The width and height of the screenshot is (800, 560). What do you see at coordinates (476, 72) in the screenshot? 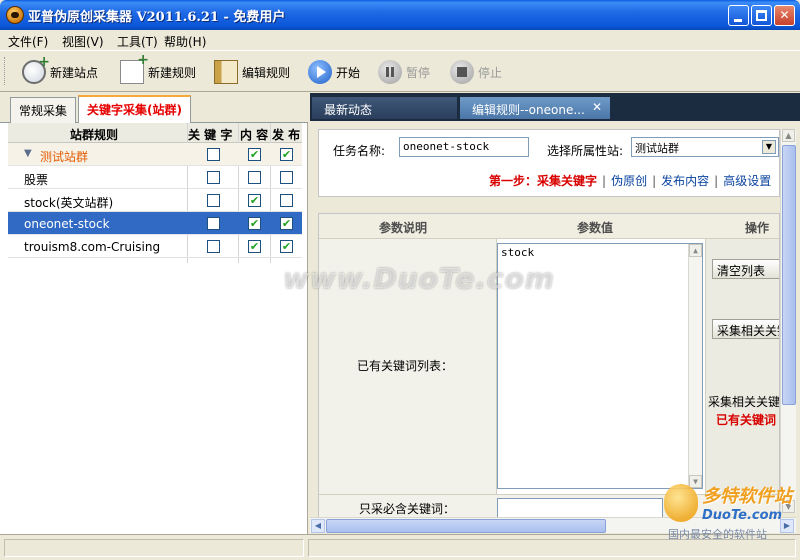
I see `stop-button: 停止` at bounding box center [476, 72].